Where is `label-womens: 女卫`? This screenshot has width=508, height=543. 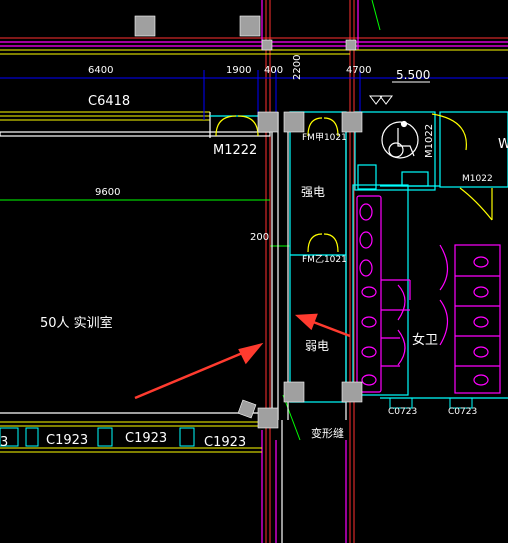
label-womens: 女卫 is located at coordinates (425, 340).